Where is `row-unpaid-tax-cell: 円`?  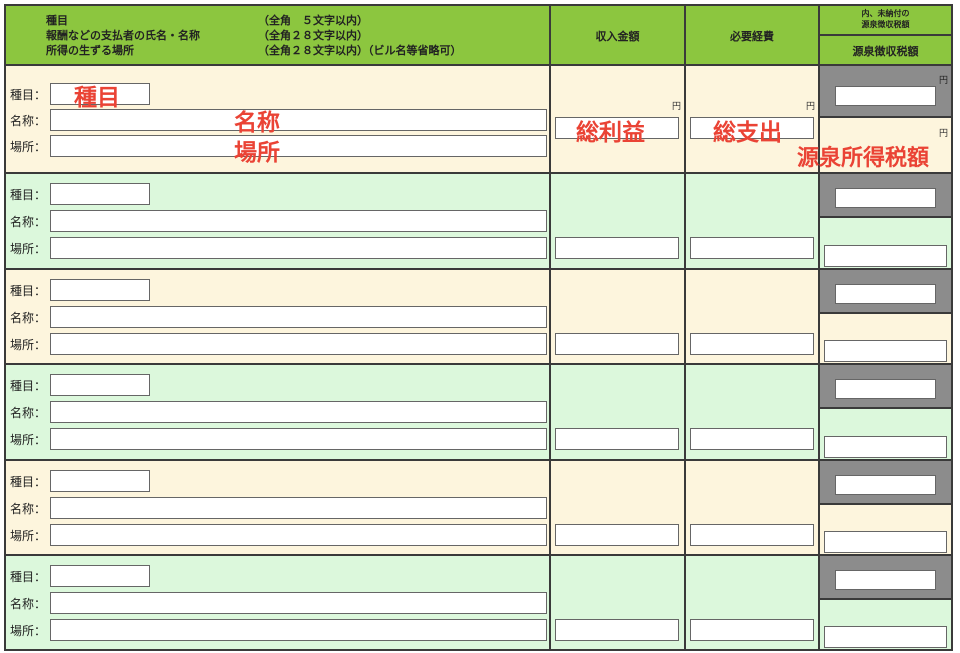 row-unpaid-tax-cell: 円 is located at coordinates (885, 91).